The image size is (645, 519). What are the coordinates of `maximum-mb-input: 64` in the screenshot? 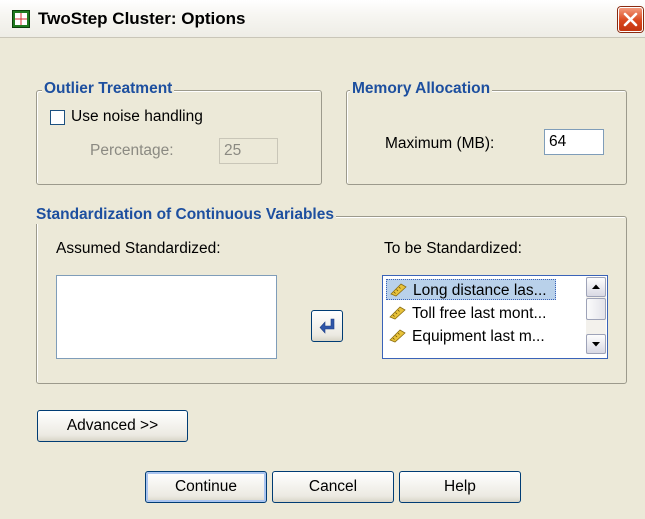 It's located at (574, 142).